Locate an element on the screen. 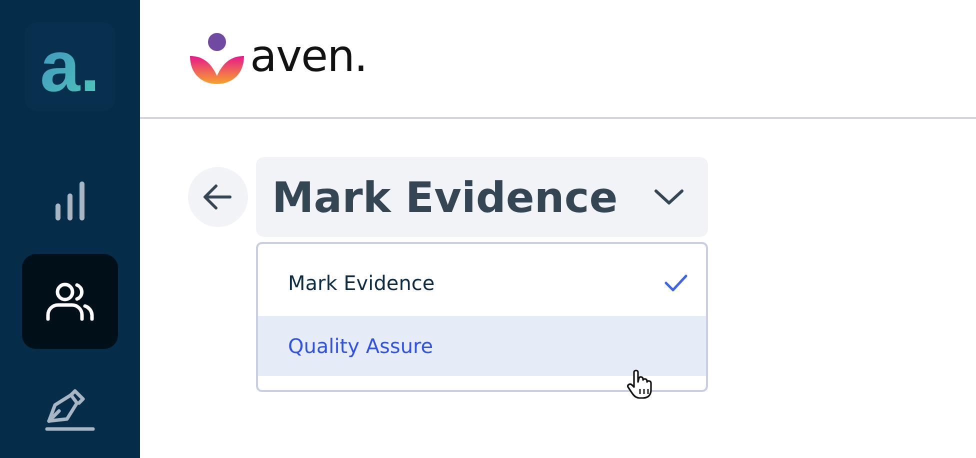 The width and height of the screenshot is (976, 458). menu-option: Quality Assure is located at coordinates (482, 346).